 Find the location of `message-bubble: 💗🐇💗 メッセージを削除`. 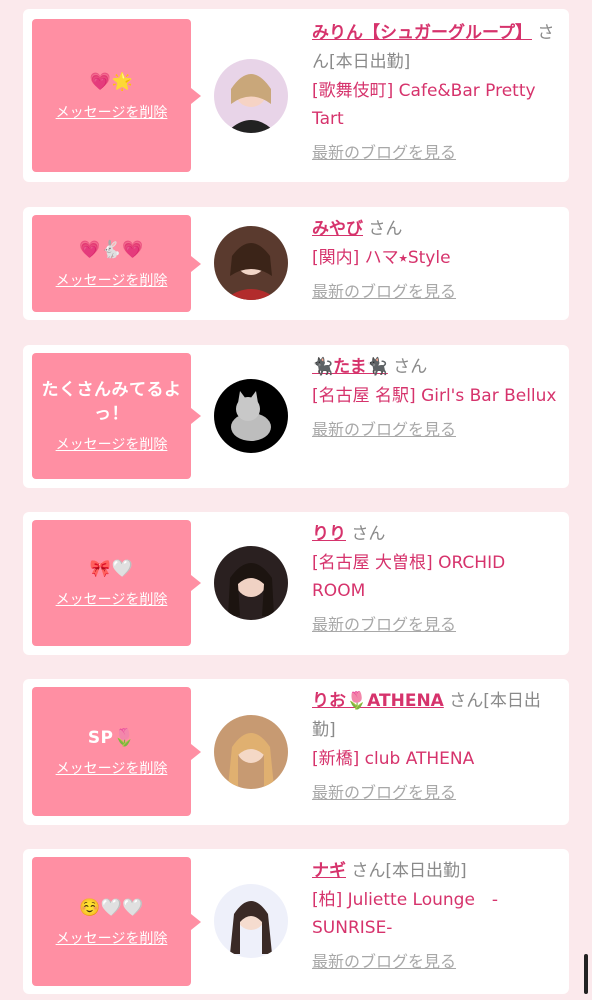

message-bubble: 💗🐇💗 メッセージを削除 is located at coordinates (116, 263).